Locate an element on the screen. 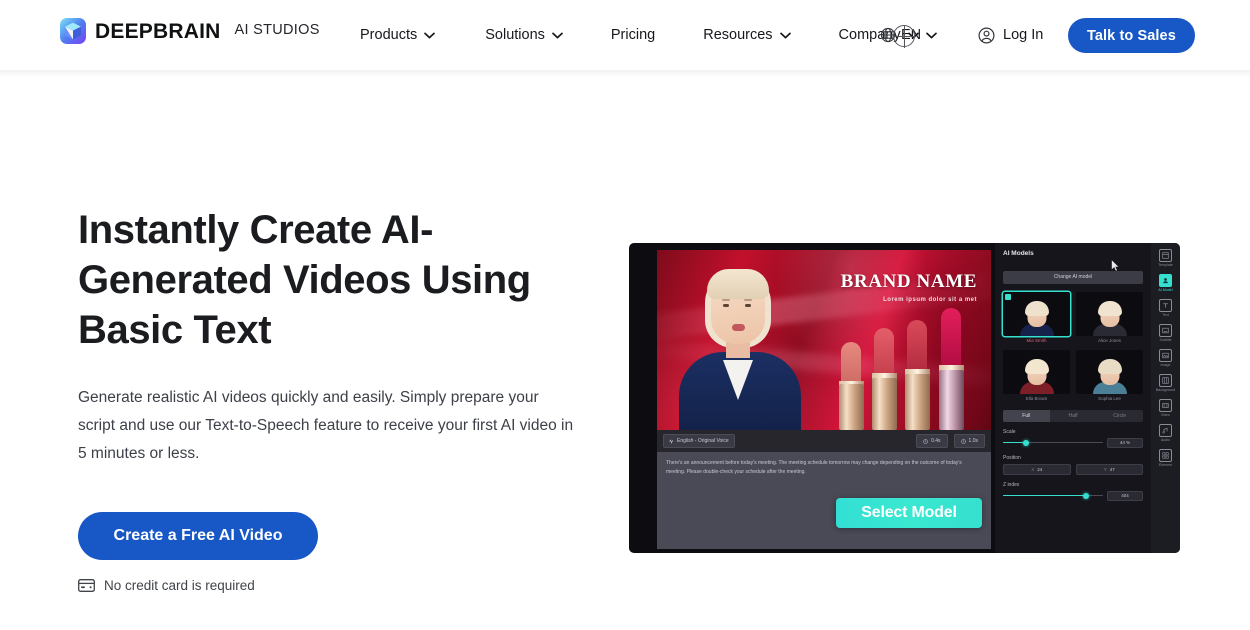  audio-icon is located at coordinates (1165, 430).